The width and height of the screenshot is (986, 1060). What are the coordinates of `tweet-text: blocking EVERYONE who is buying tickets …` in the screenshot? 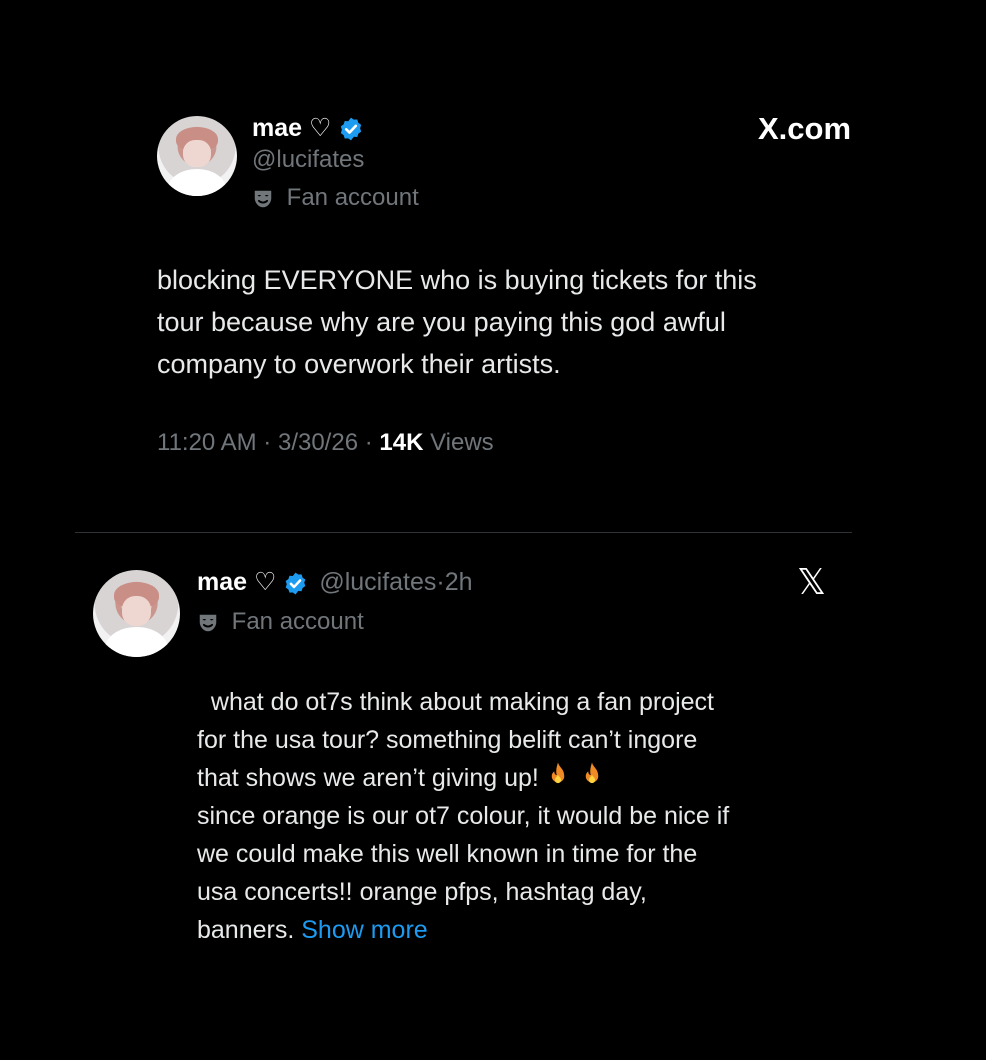 It's located at (457, 322).